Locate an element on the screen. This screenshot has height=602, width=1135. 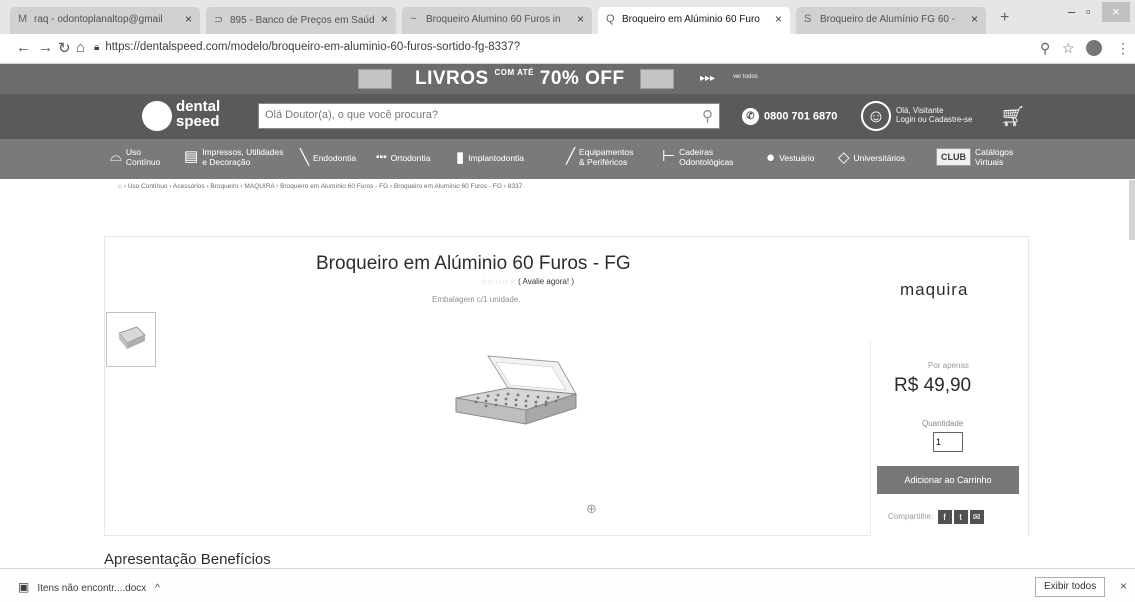
product-title: Broqueiro em Alúminio 60 Furos - FG is located at coordinates (473, 263).